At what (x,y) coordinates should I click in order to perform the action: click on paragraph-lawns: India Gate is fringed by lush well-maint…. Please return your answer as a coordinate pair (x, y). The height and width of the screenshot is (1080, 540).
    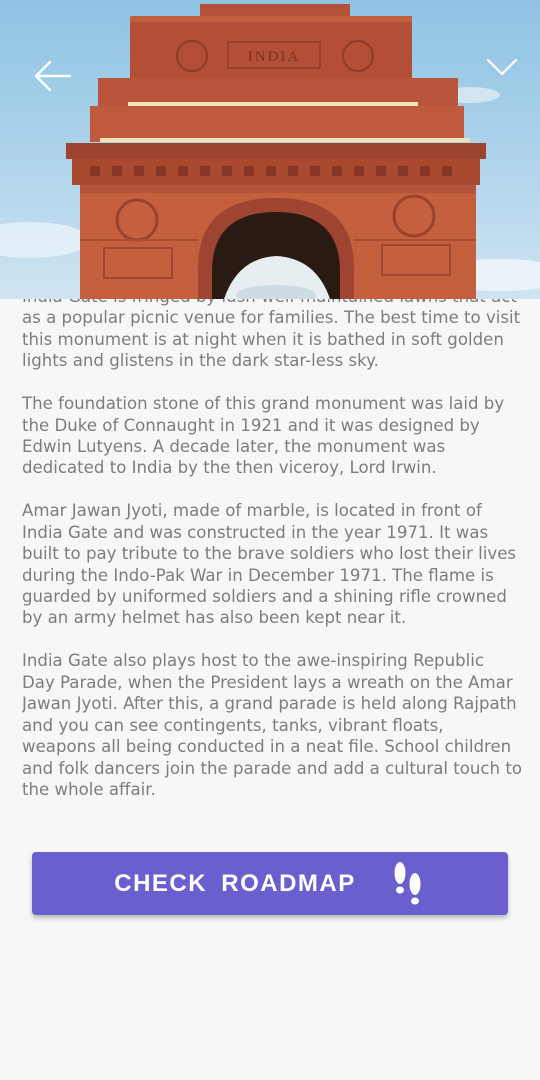
    Looking at the image, I should click on (271, 335).